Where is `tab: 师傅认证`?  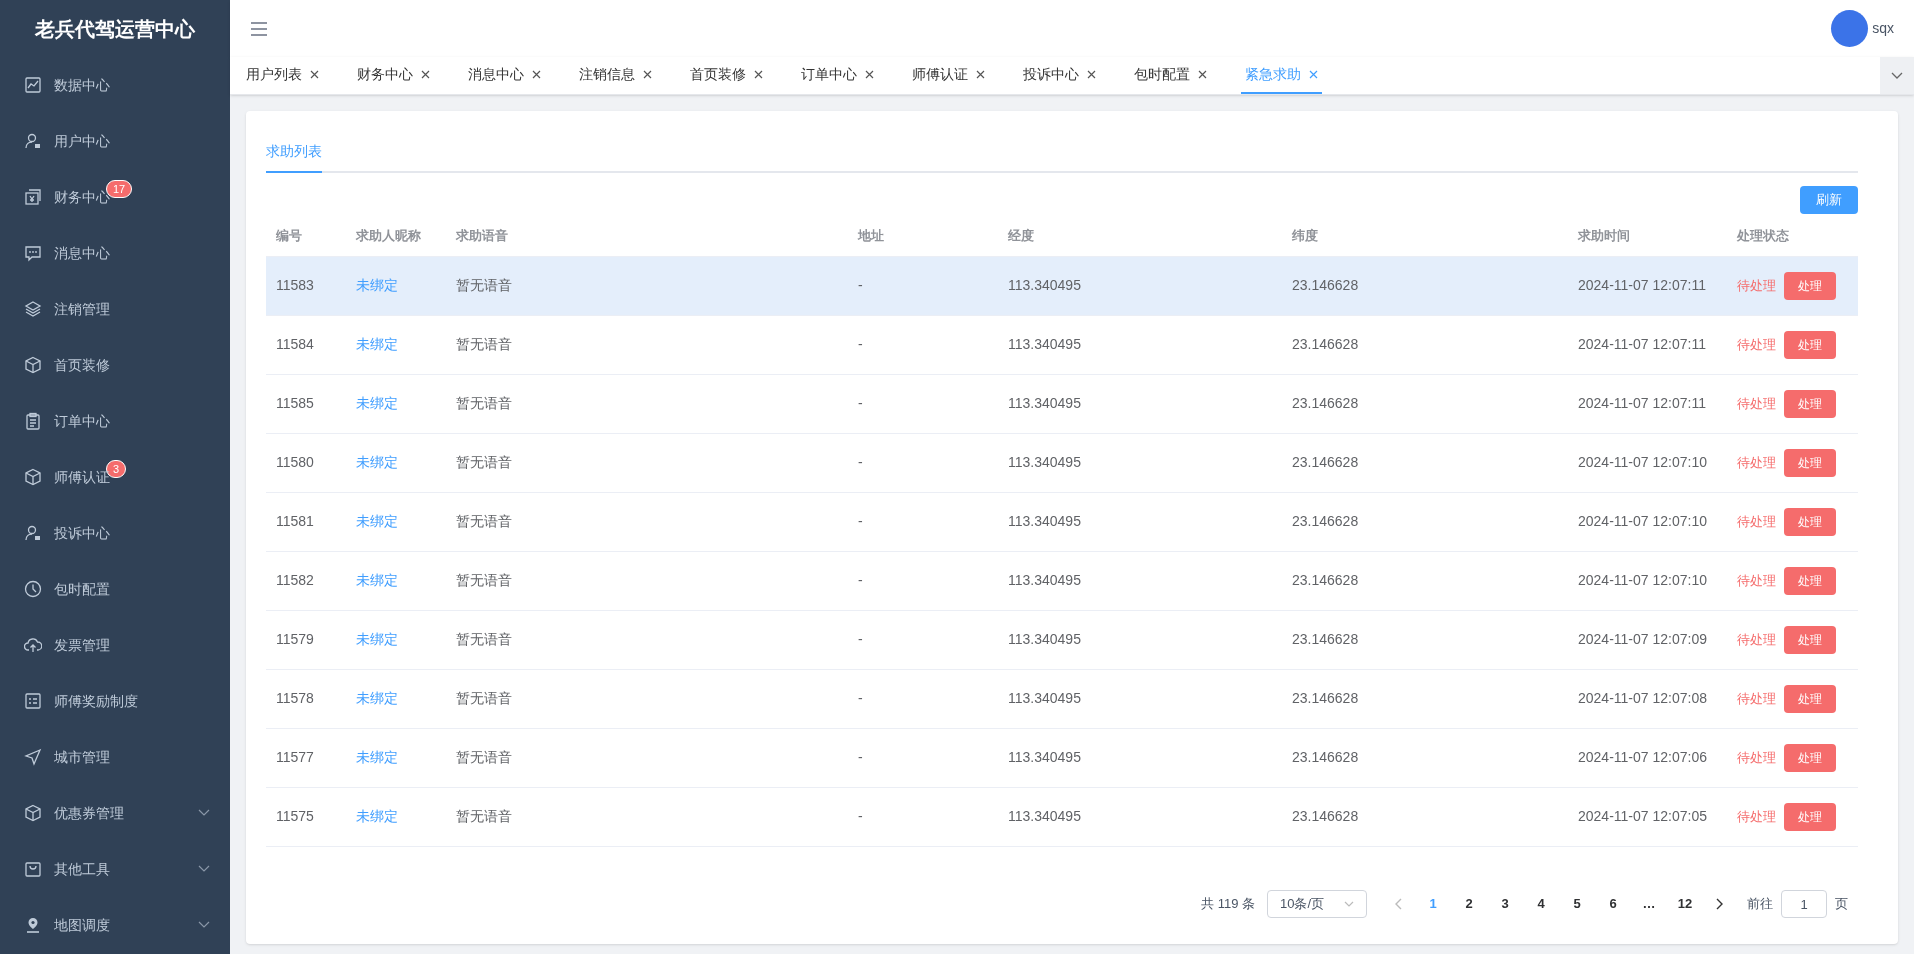 tab: 师傅认证 is located at coordinates (948, 75).